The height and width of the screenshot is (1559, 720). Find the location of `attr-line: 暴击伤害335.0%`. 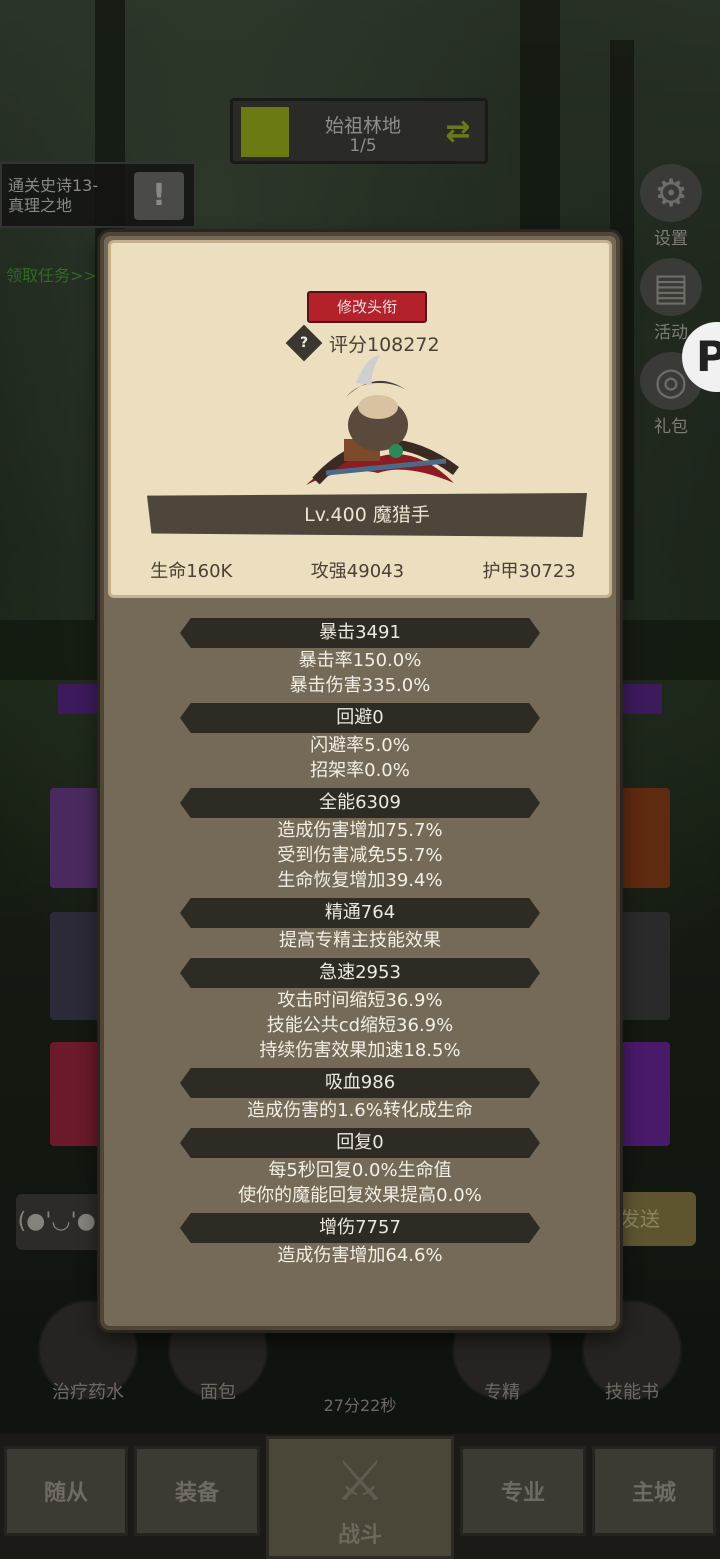

attr-line: 暴击伤害335.0% is located at coordinates (360, 685).